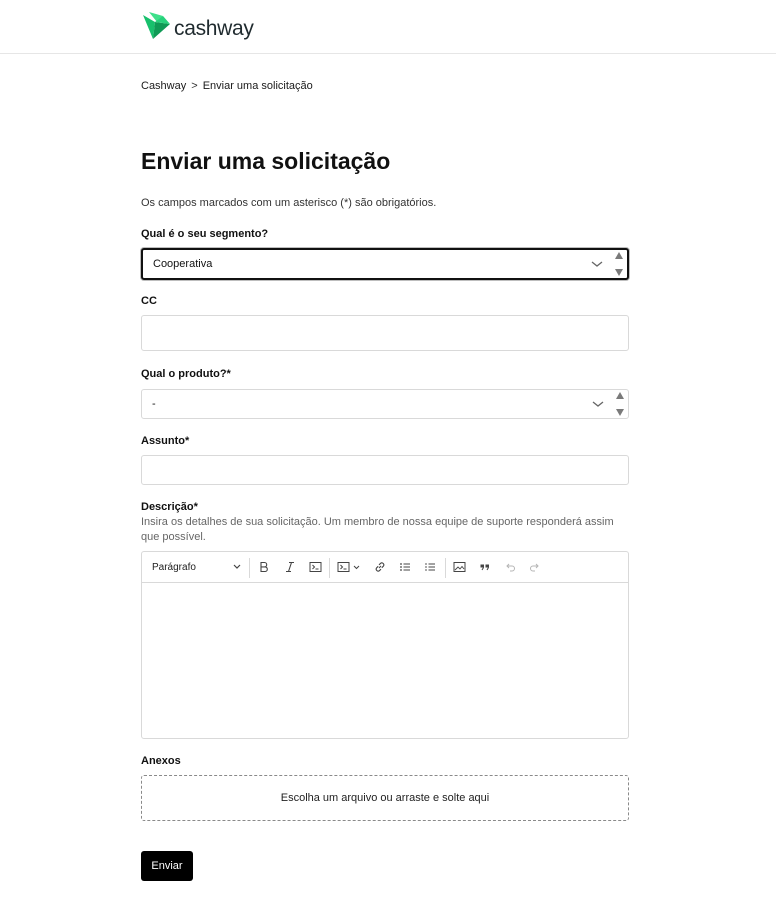 This screenshot has width=776, height=906. Describe the element at coordinates (214, 28) in the screenshot. I see `brand-name: cashway` at that location.